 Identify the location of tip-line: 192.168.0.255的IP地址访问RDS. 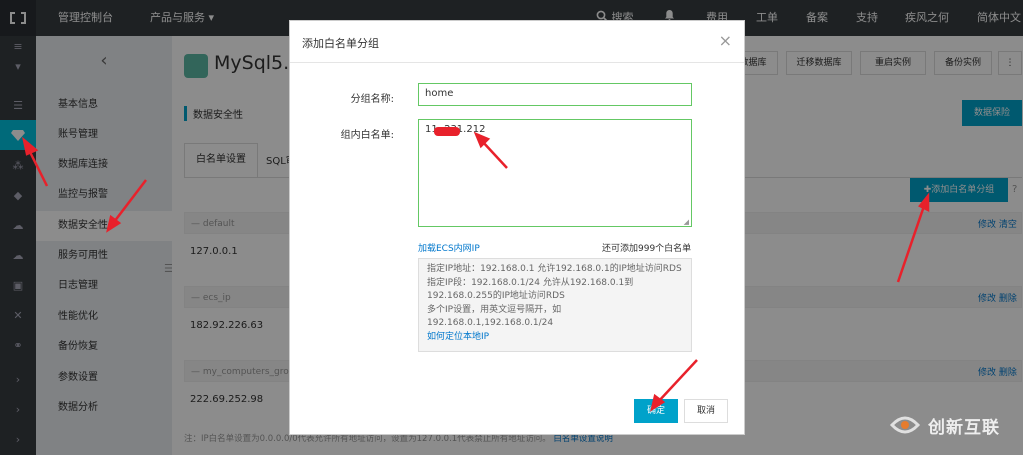
(496, 296).